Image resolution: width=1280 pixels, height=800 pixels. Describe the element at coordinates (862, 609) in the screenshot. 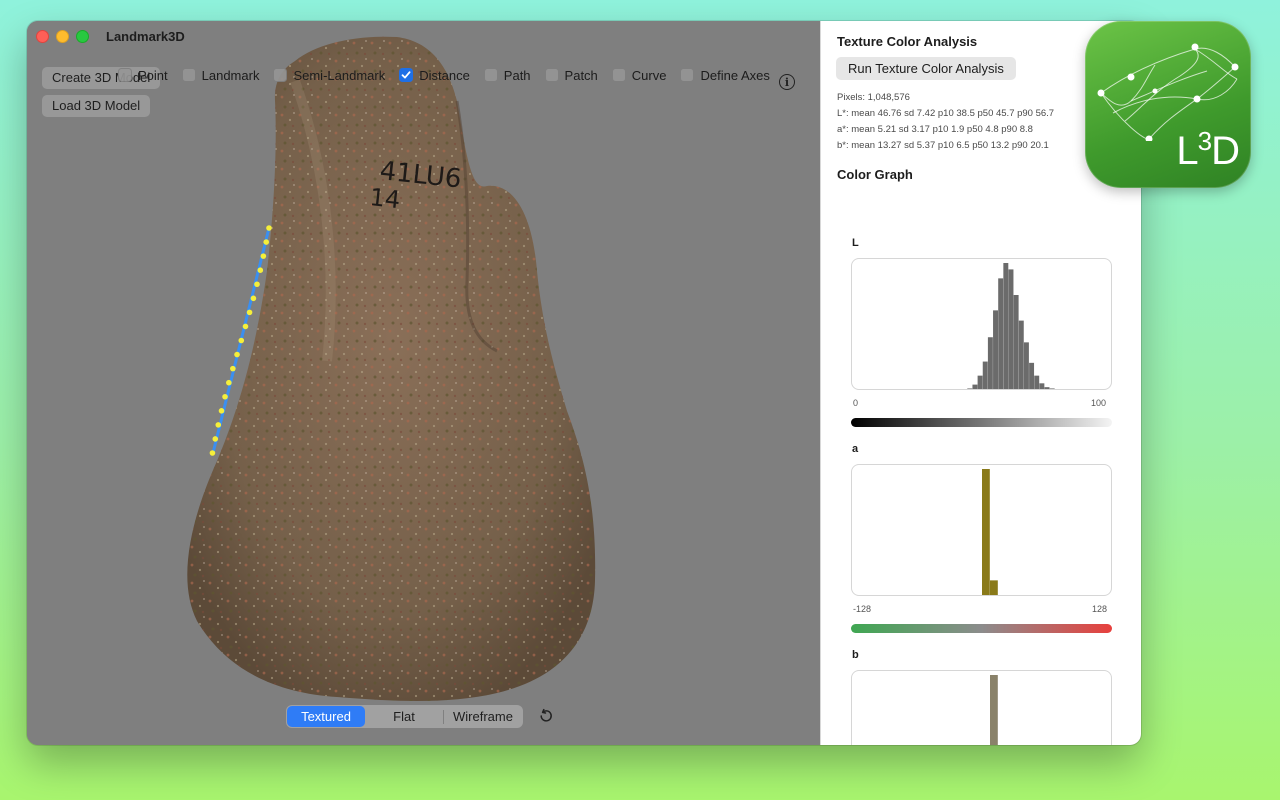

I see `a-axis-min: -128` at that location.